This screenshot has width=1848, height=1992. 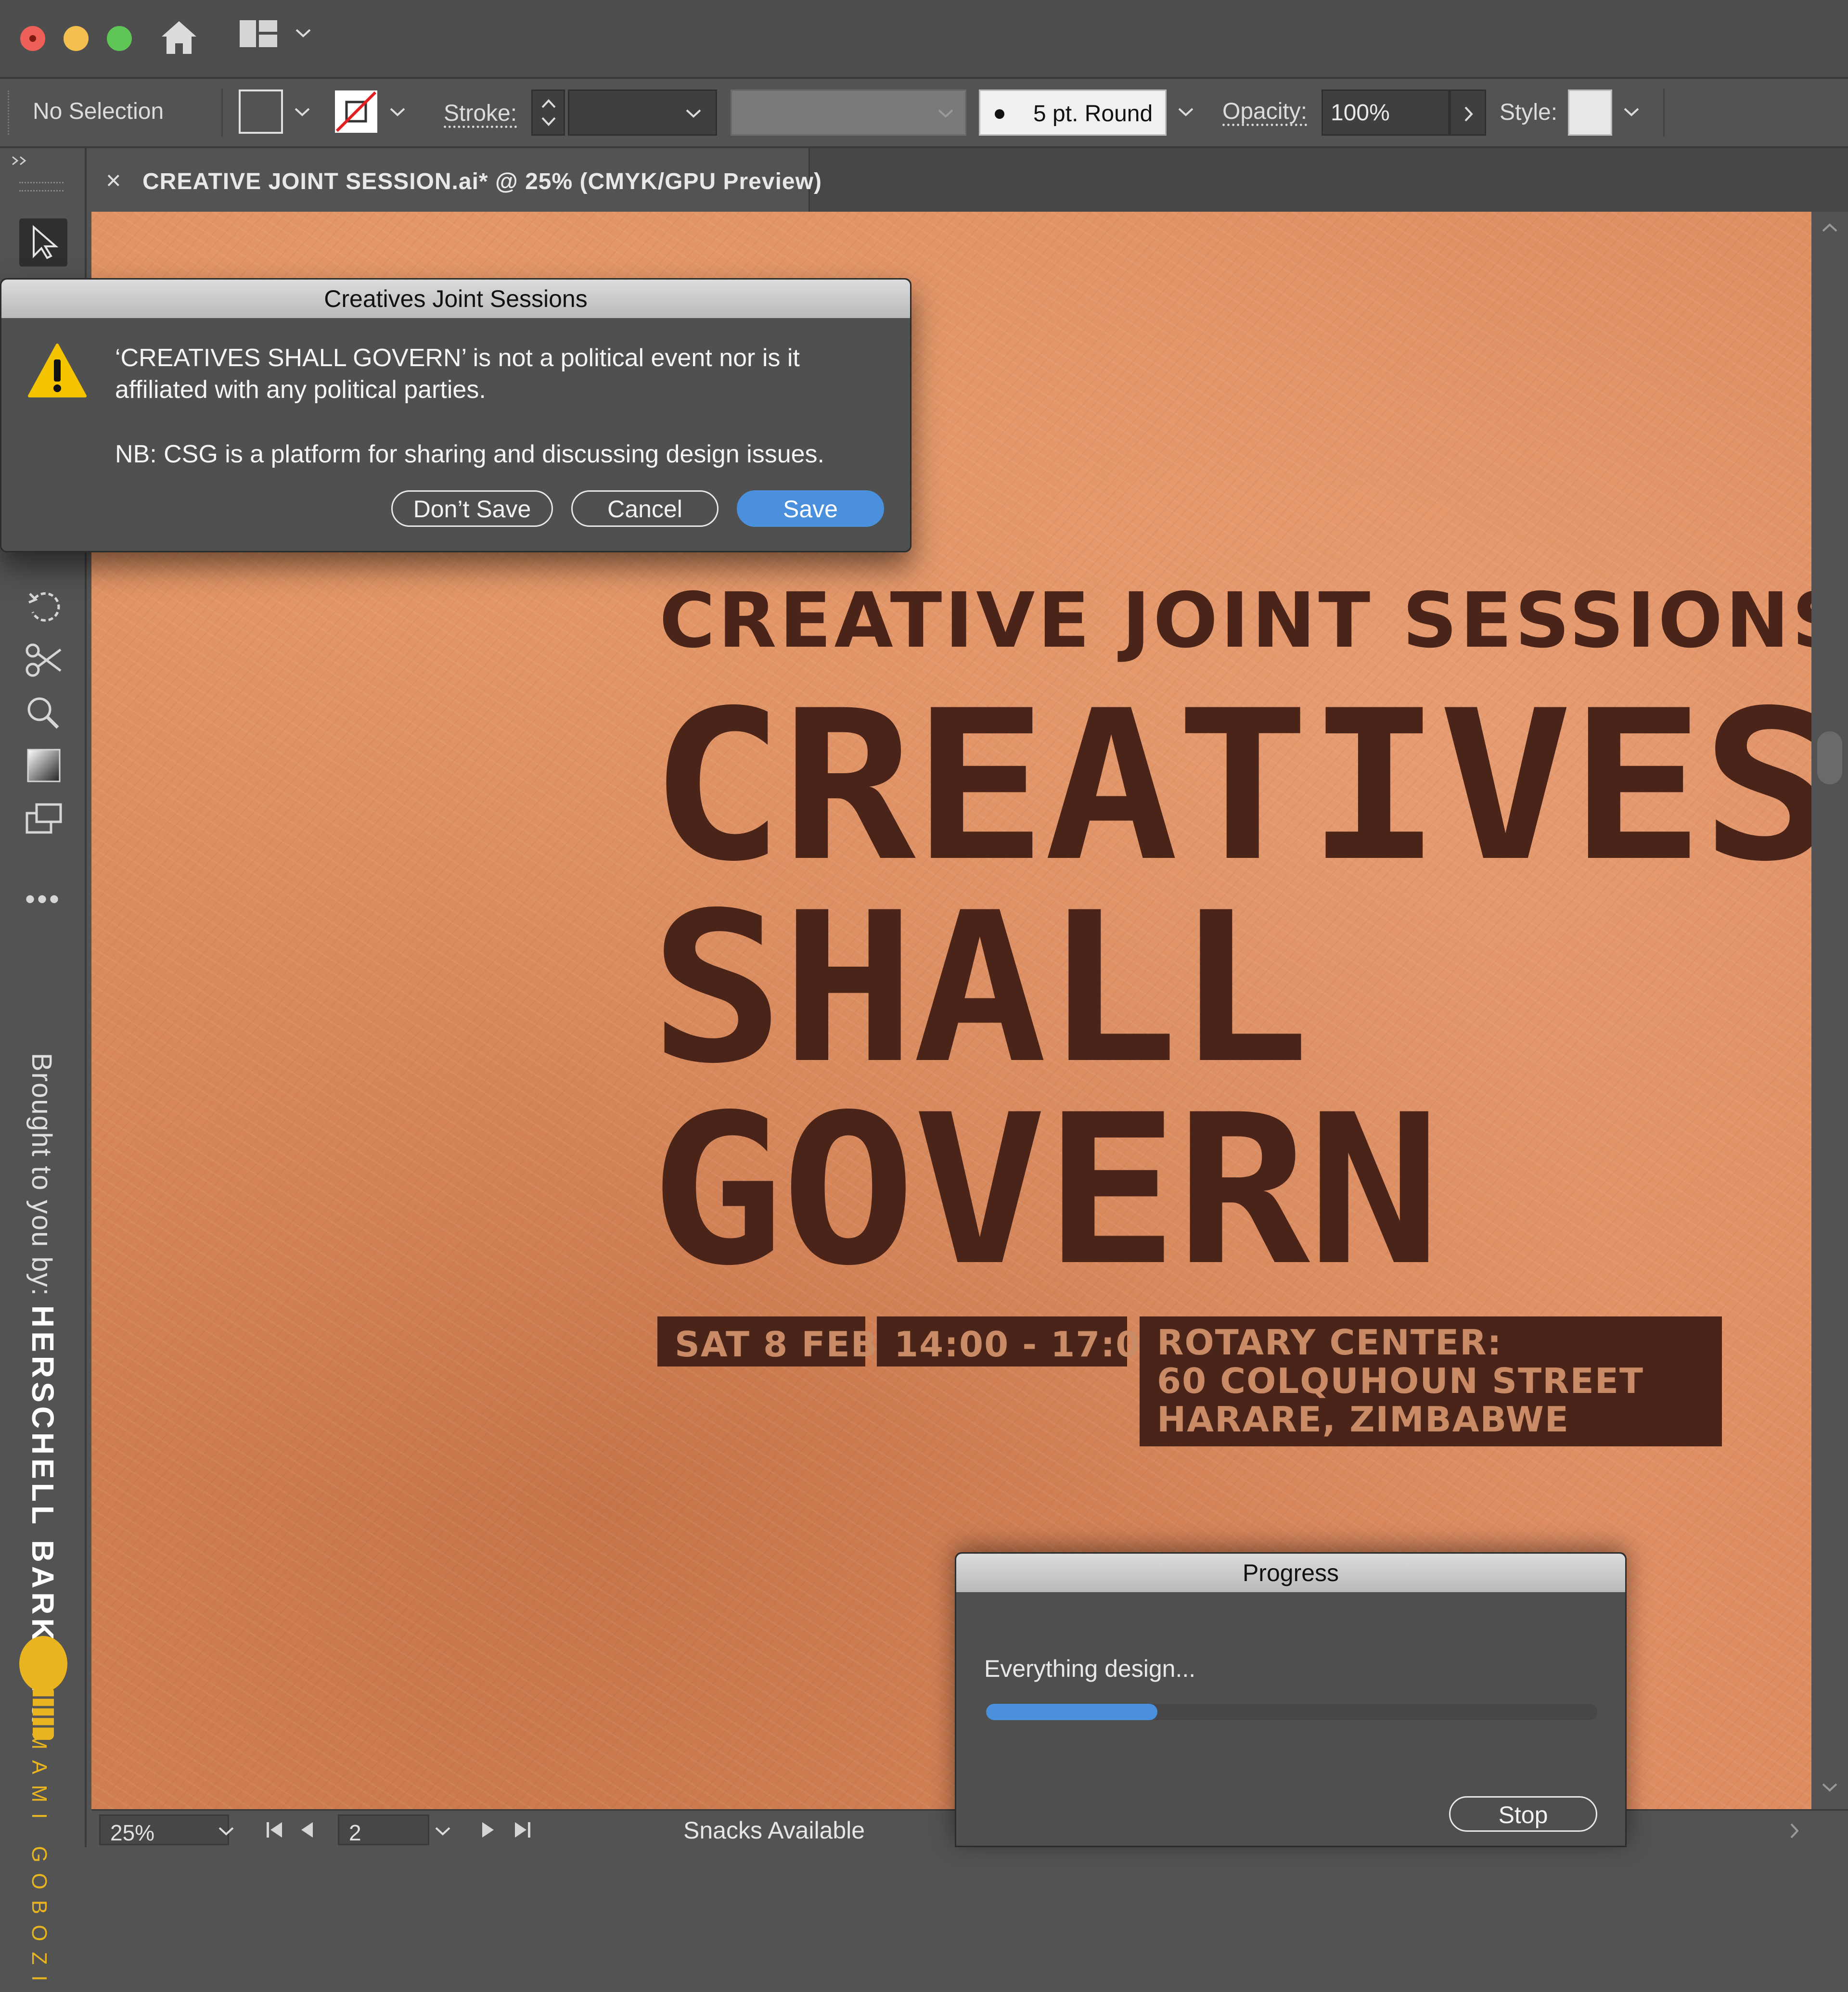 What do you see at coordinates (488, 1829) in the screenshot?
I see `next-artboard-icon` at bounding box center [488, 1829].